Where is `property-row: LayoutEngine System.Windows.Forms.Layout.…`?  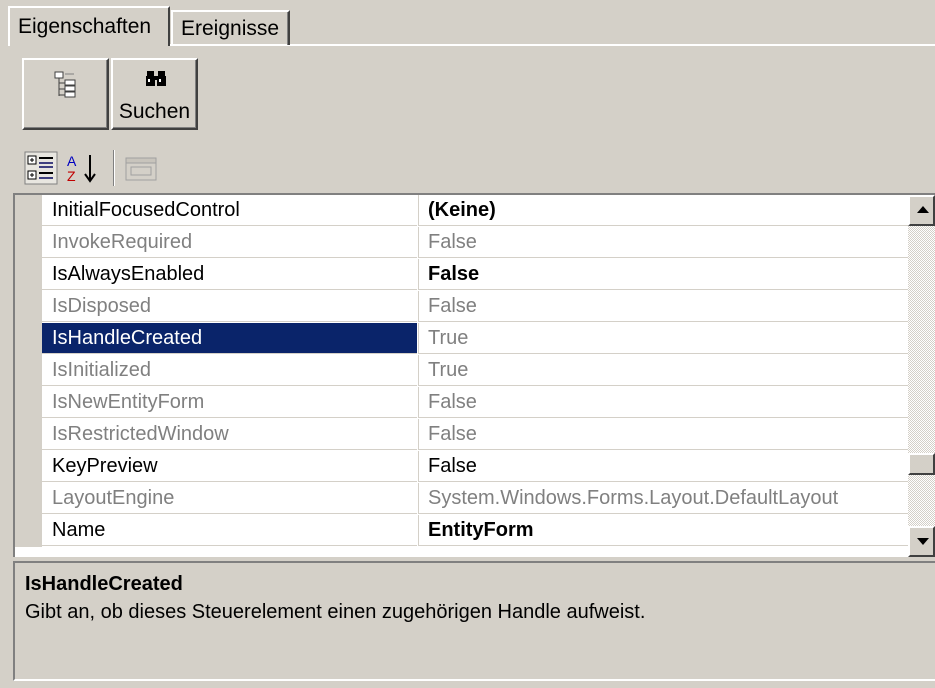
property-row: LayoutEngine System.Windows.Forms.Layout.… is located at coordinates (461, 499).